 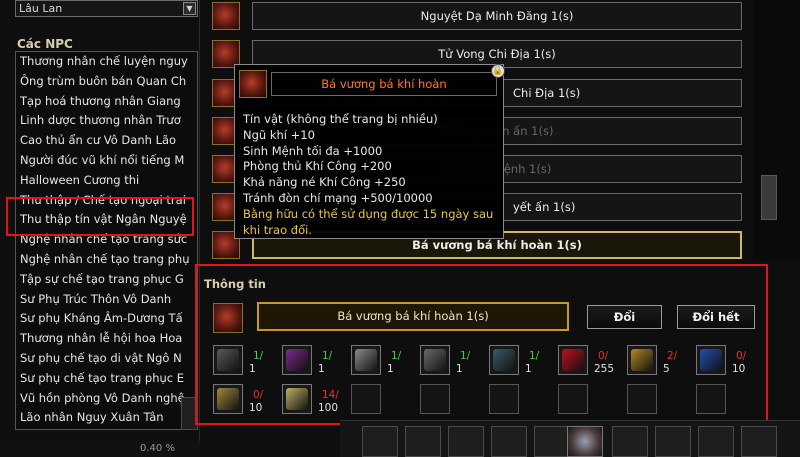 What do you see at coordinates (277, 229) in the screenshot?
I see `tooltip-line: khi trao đổi.` at bounding box center [277, 229].